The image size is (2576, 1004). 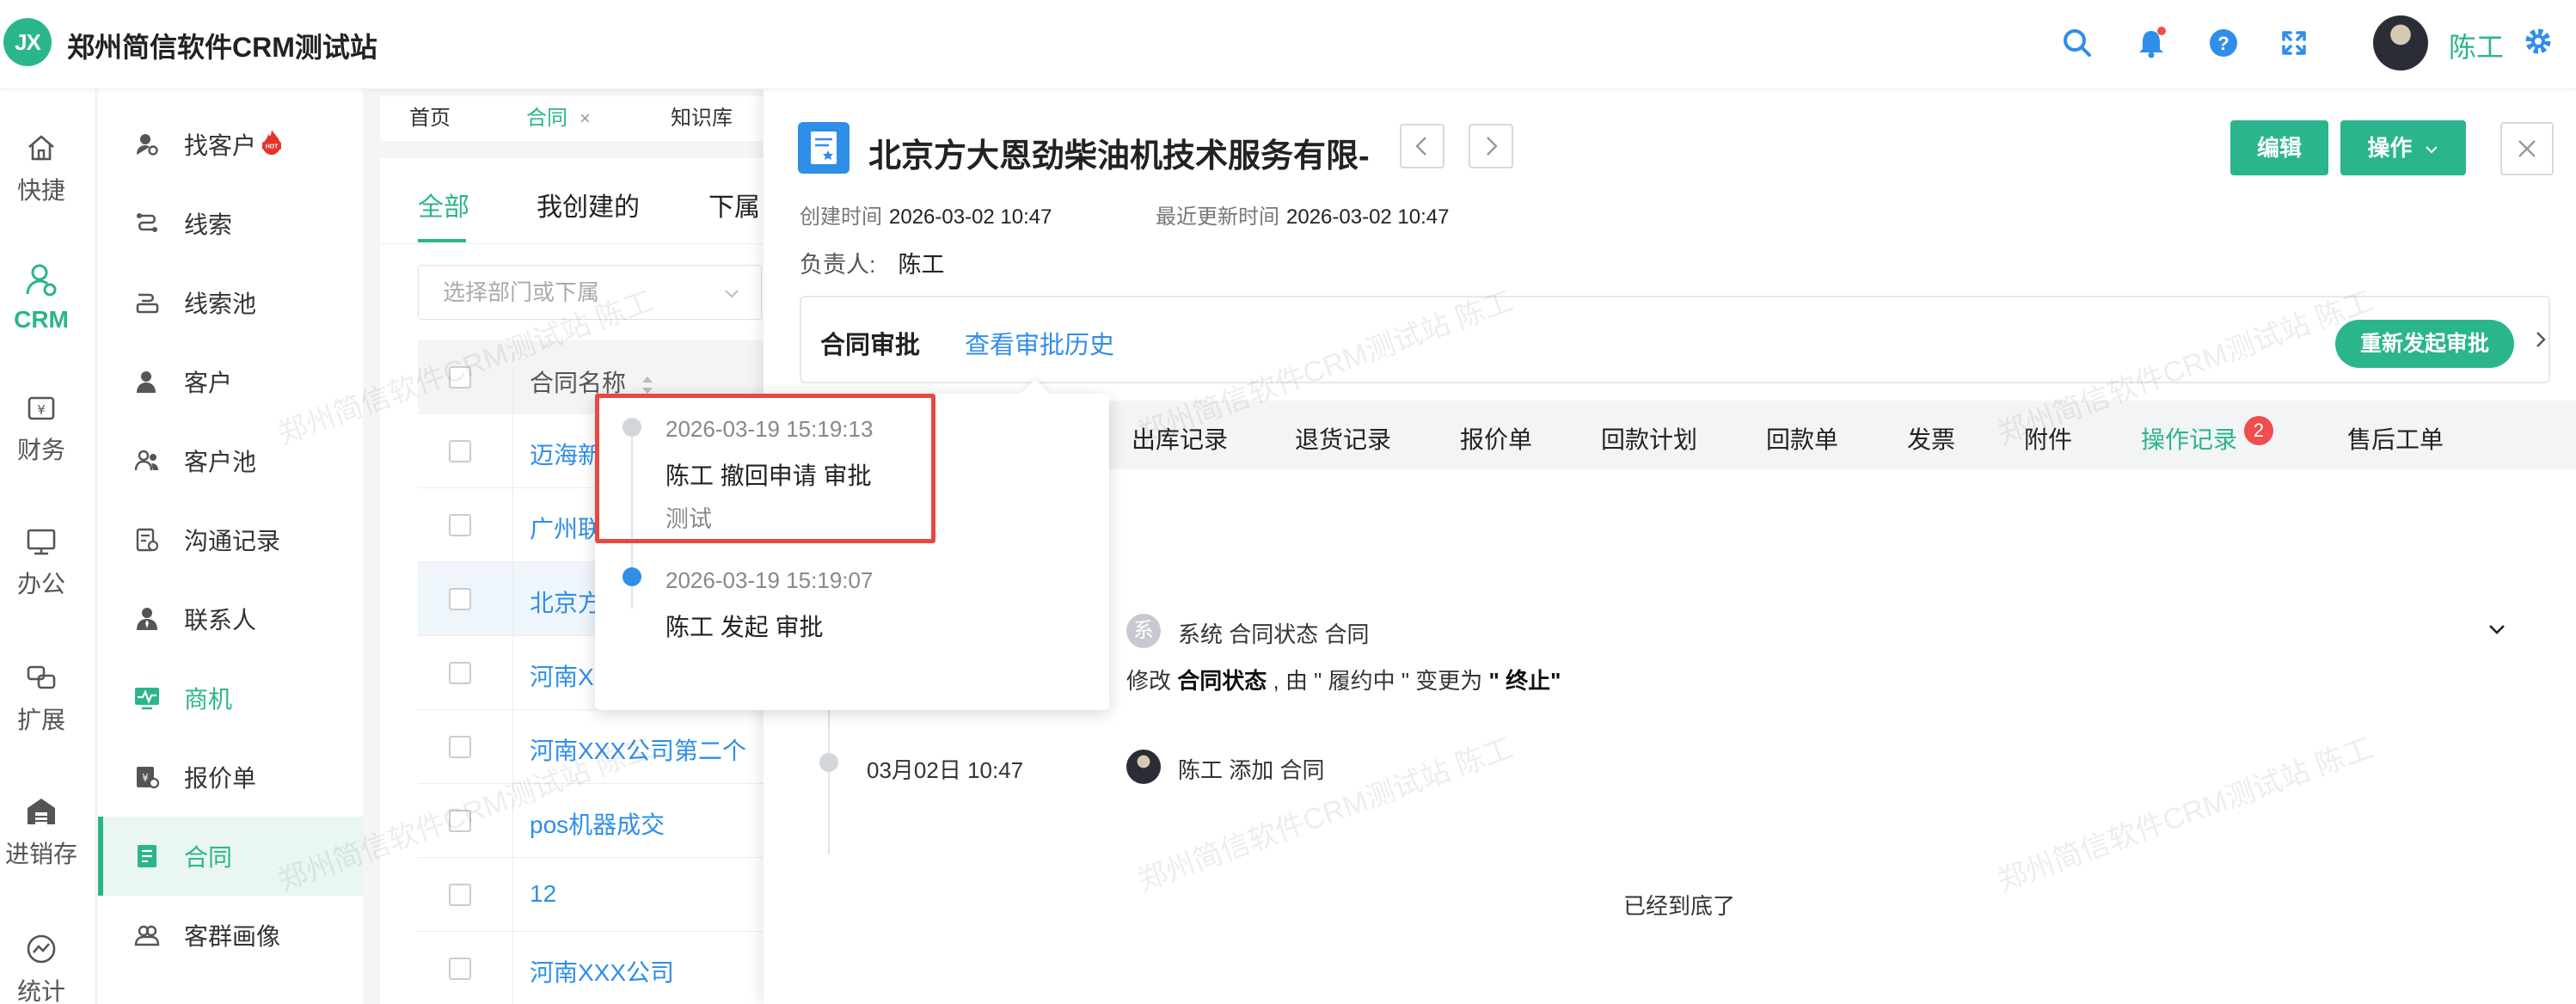 What do you see at coordinates (1422, 146) in the screenshot?
I see `prev-record-button` at bounding box center [1422, 146].